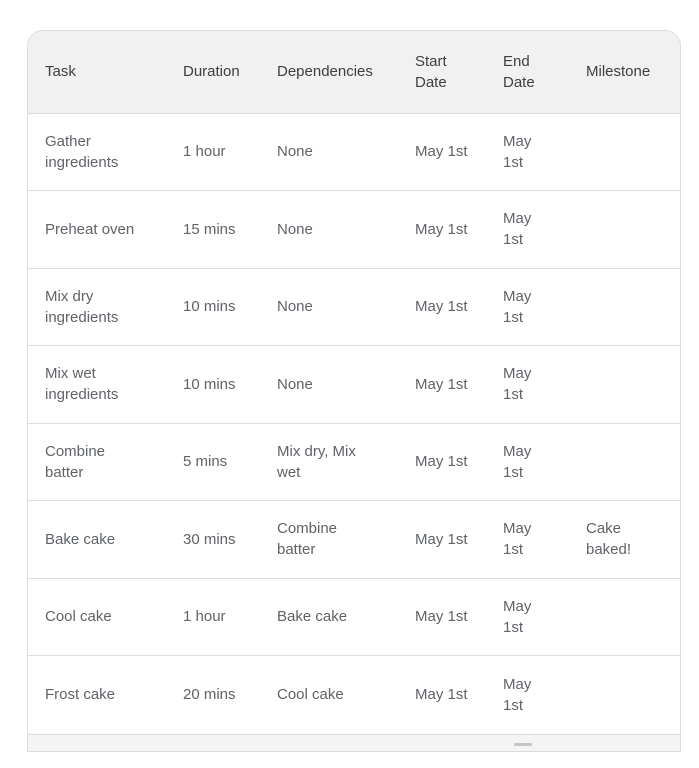  I want to click on header-end-date: End Date, so click(519, 71).